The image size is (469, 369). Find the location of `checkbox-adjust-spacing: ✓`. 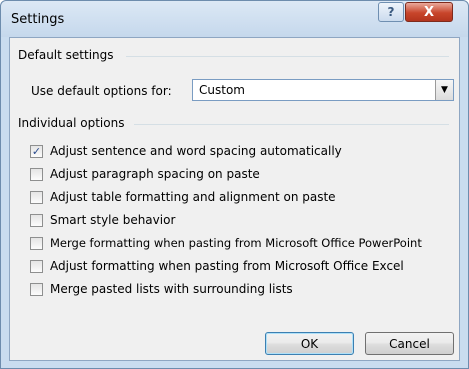

checkbox-adjust-spacing: ✓ is located at coordinates (36, 151).